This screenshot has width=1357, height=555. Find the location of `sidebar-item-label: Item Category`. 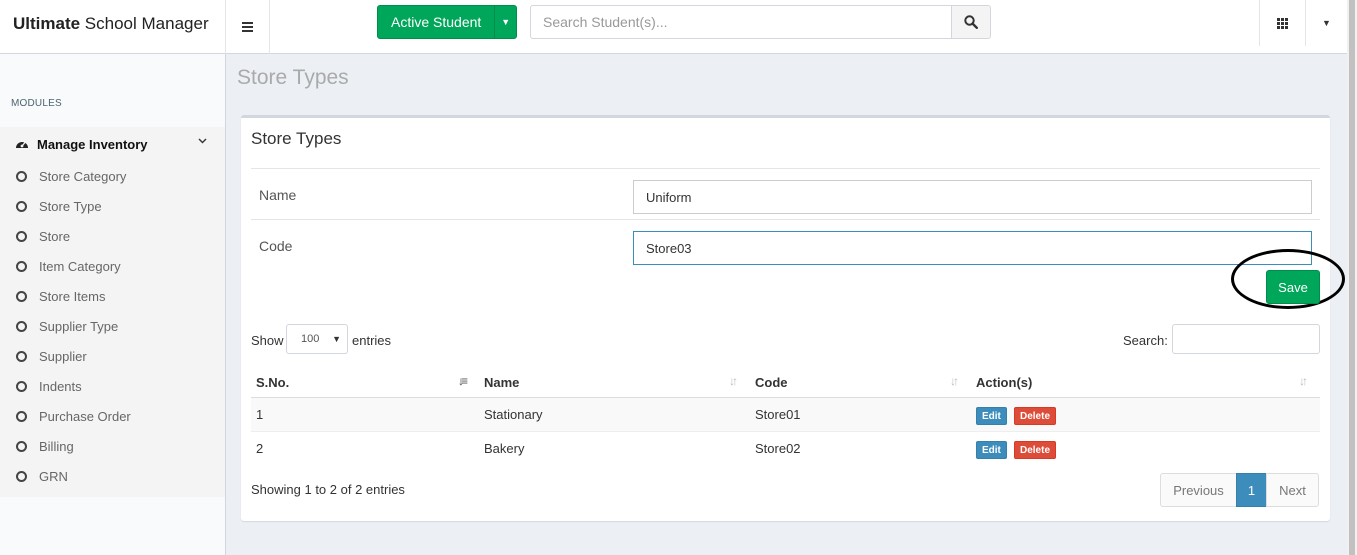

sidebar-item-label: Item Category is located at coordinates (80, 266).